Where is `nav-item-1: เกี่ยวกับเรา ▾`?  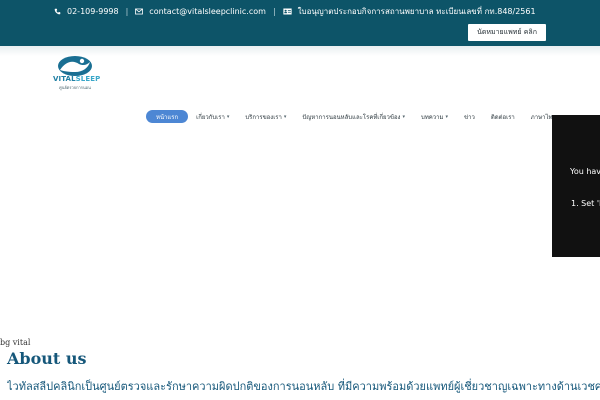
nav-item-1: เกี่ยวกับเรา ▾ is located at coordinates (212, 116).